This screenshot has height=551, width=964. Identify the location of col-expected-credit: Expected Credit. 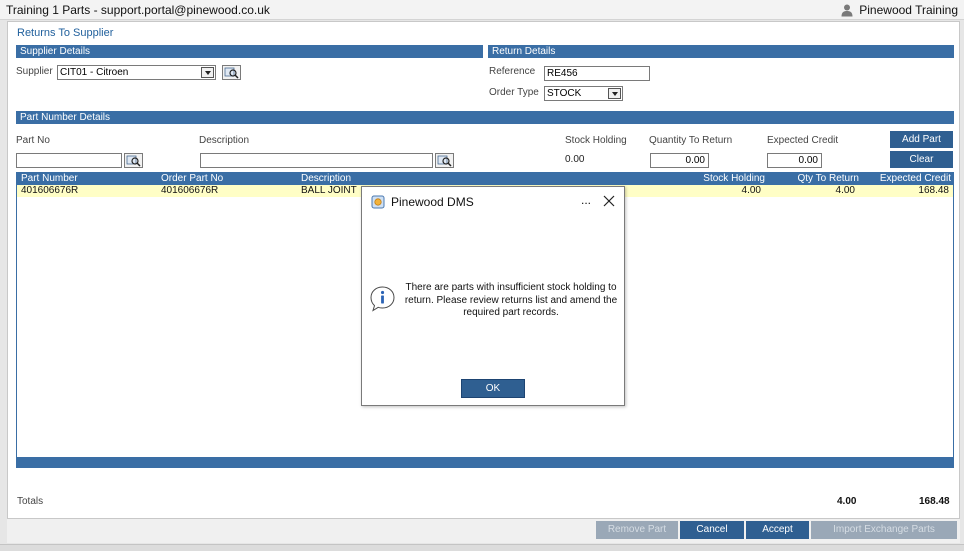
(915, 179).